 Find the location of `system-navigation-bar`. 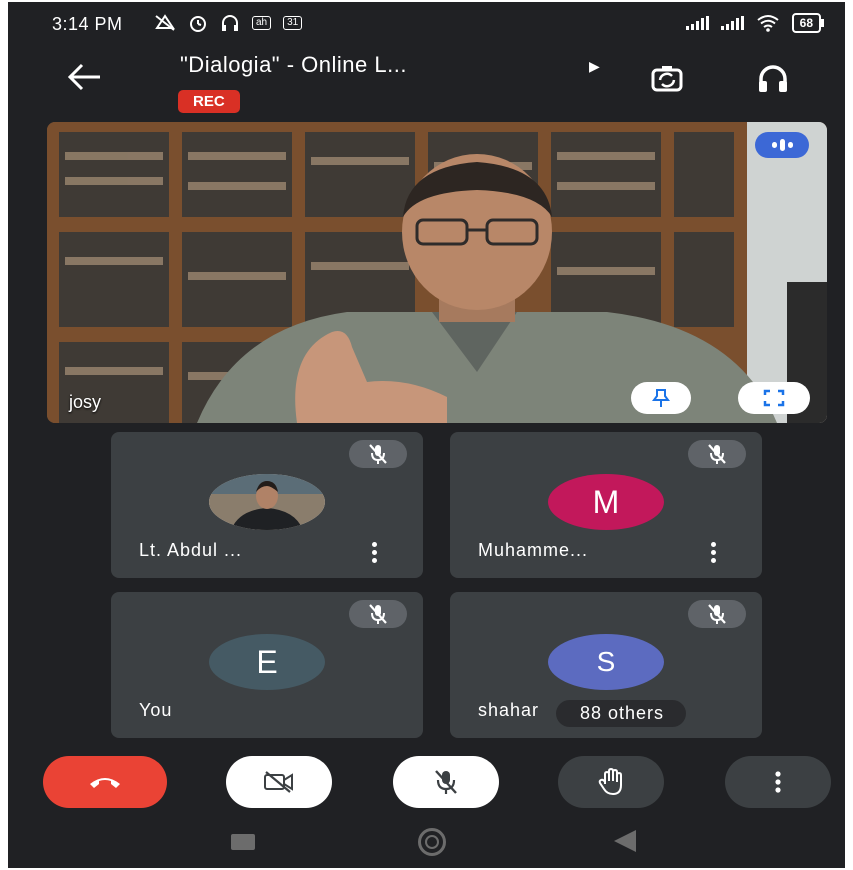

system-navigation-bar is located at coordinates (426, 844).